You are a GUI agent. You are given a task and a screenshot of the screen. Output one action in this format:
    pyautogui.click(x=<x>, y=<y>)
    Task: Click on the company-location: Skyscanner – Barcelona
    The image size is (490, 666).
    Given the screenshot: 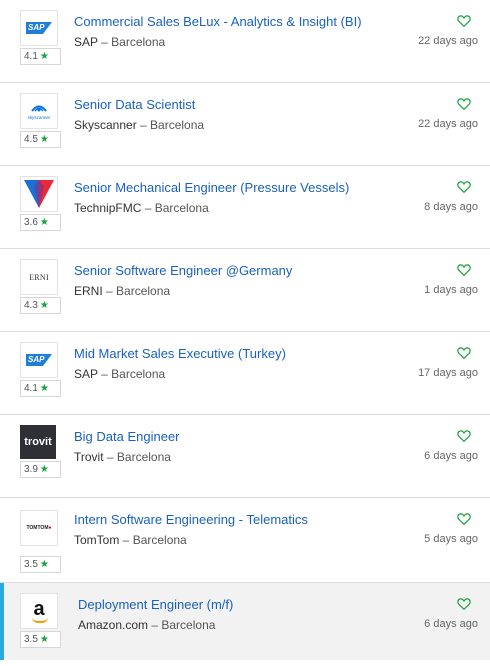 What is the action you would take?
    pyautogui.click(x=139, y=125)
    